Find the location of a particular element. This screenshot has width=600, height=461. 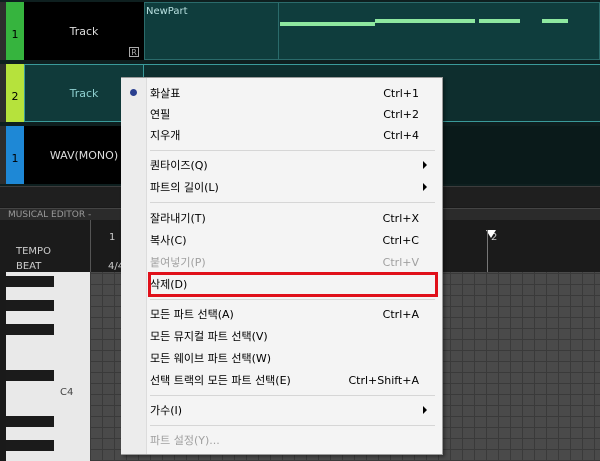

menu-item-select-all-wave-parts: 모든 웨이브 파트 선택(W) is located at coordinates (292, 358).